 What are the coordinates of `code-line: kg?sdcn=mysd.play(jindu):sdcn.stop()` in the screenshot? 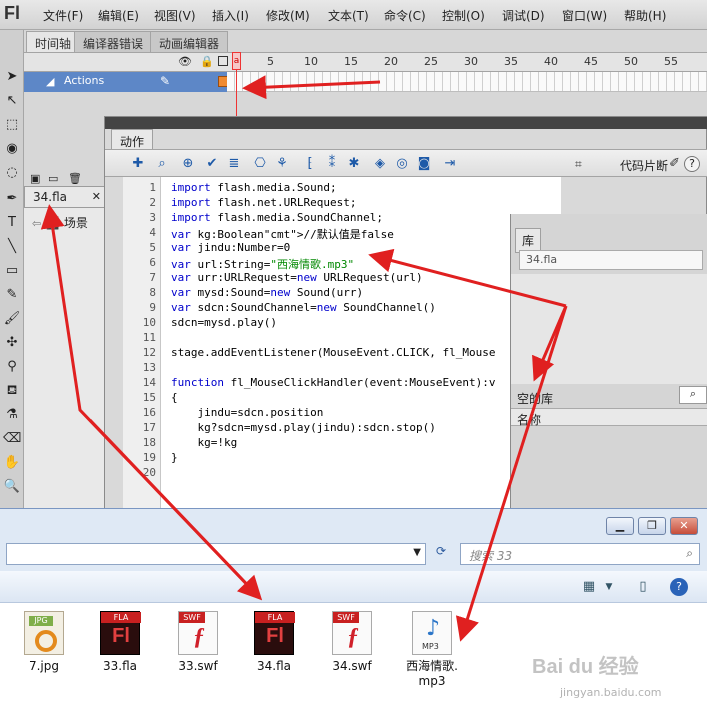 It's located at (303, 427).